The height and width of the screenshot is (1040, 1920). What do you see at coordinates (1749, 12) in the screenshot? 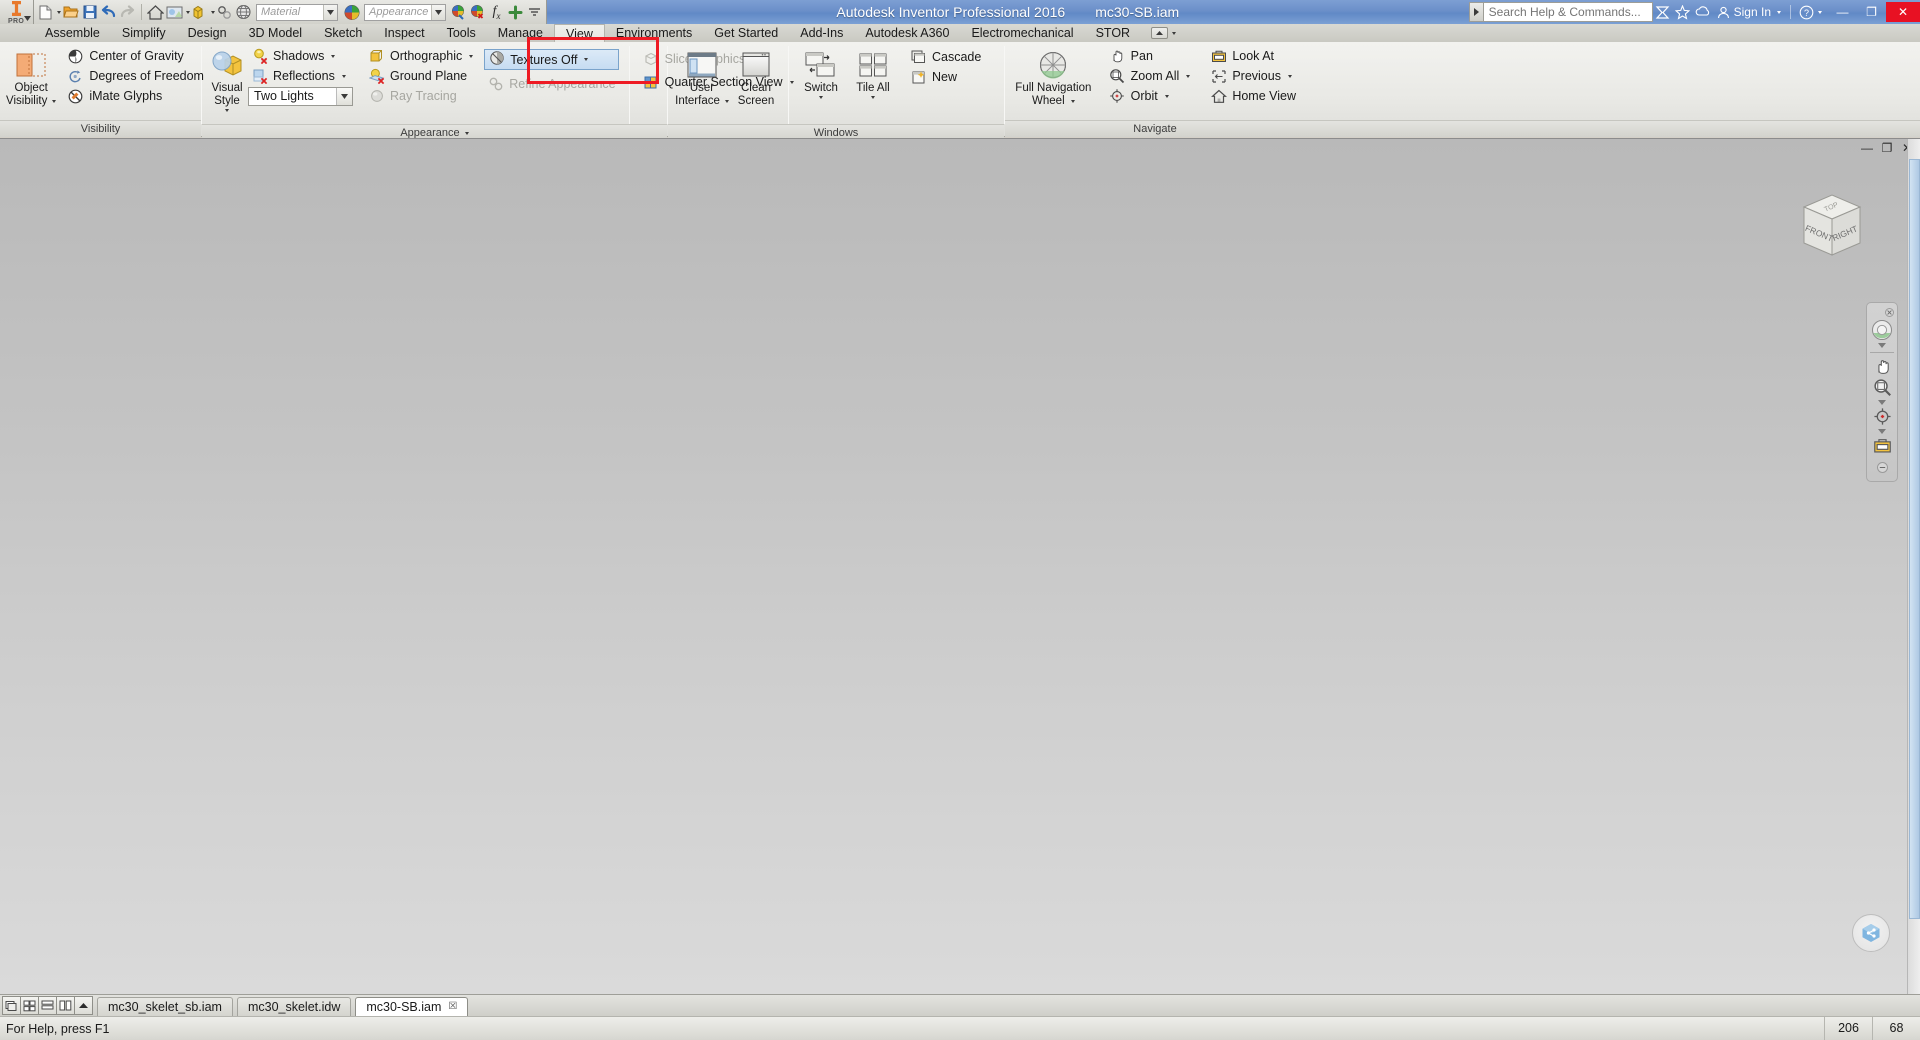
I see `sign-in-button: Sign In` at bounding box center [1749, 12].